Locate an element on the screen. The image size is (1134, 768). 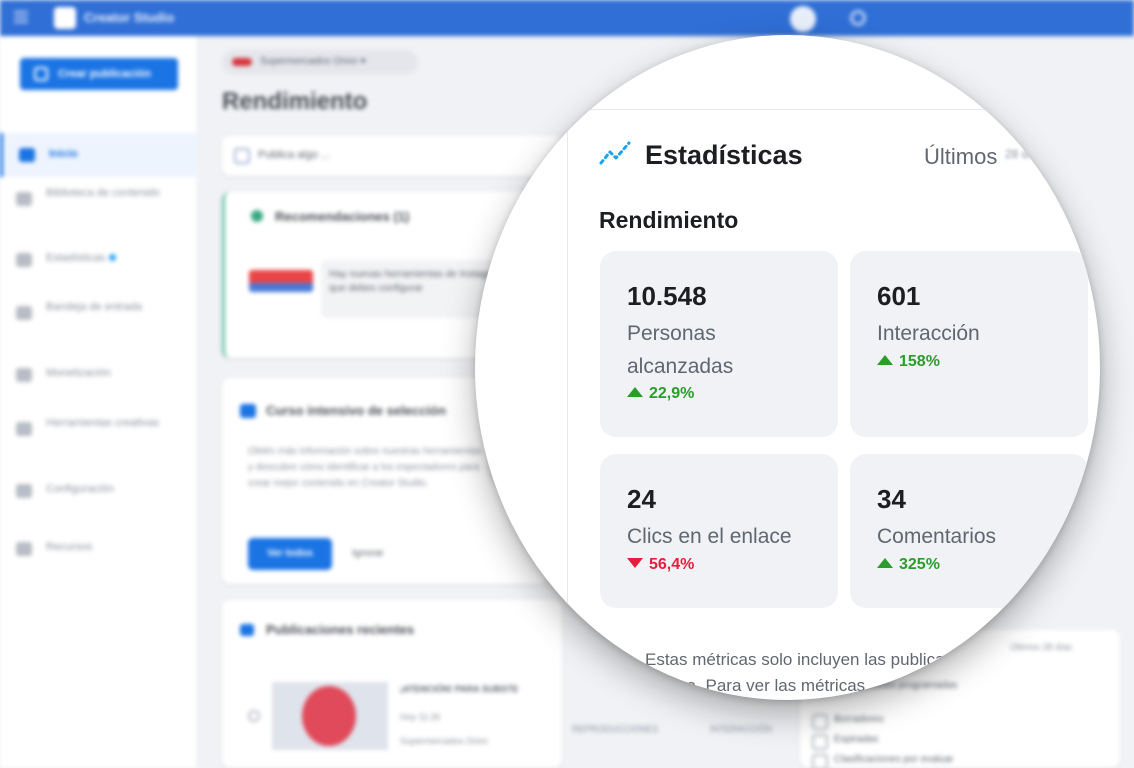
sidebar-item-label: Estadísticas is located at coordinates (76, 258).